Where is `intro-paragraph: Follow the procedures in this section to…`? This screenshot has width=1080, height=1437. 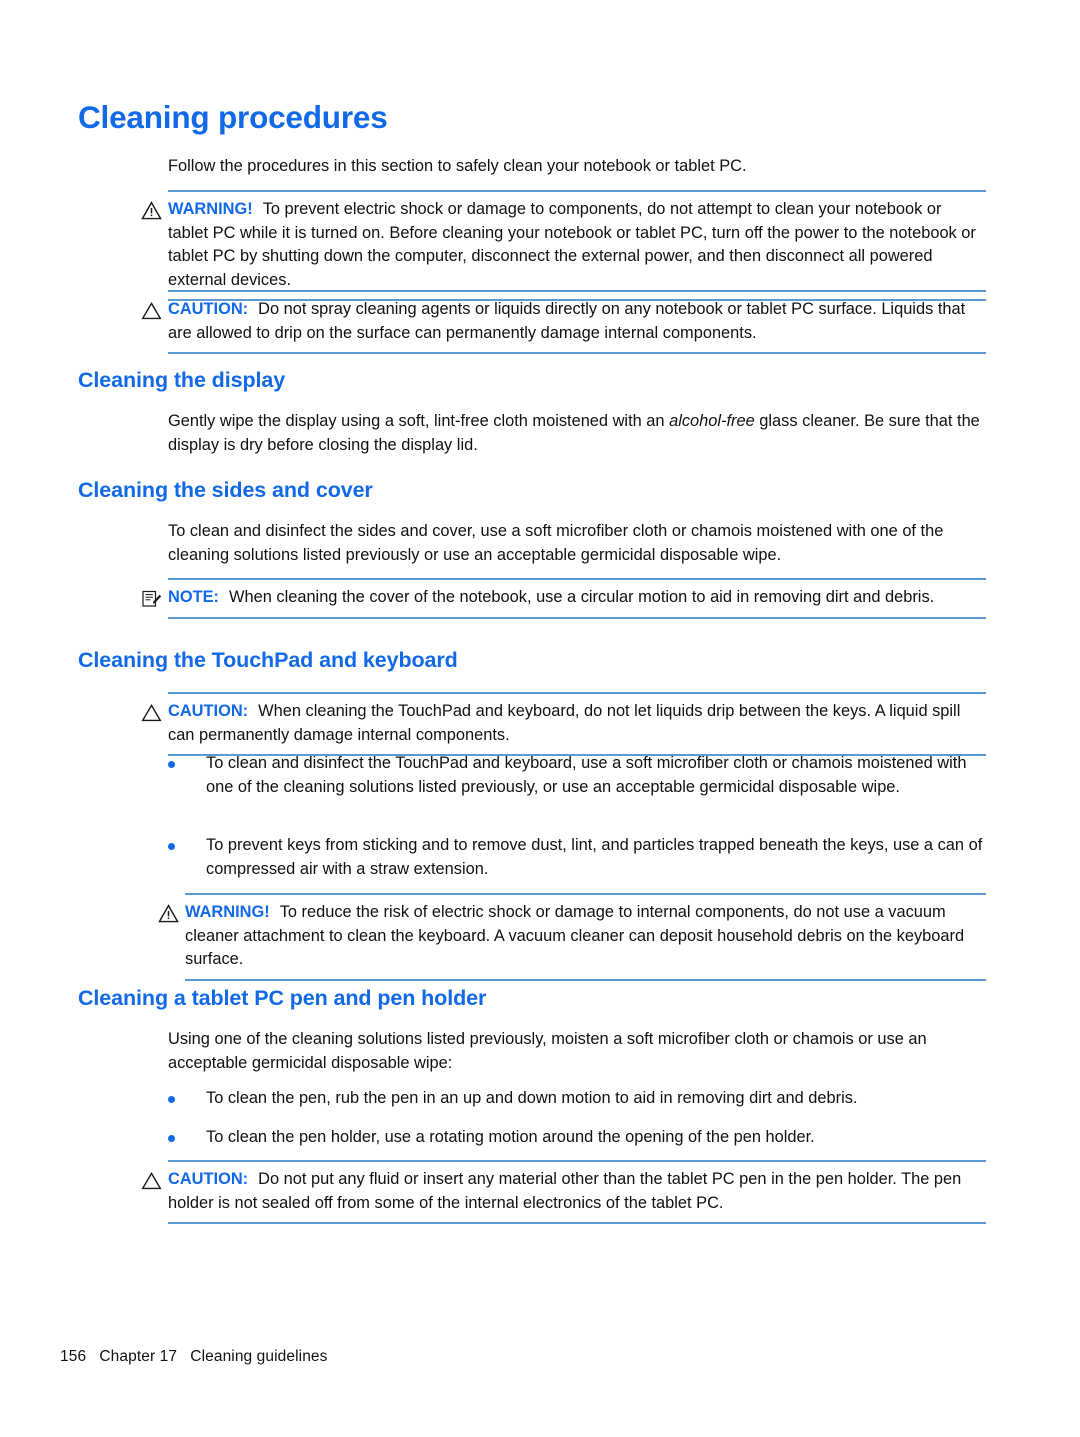
intro-paragraph: Follow the procedures in this section to… is located at coordinates (457, 166).